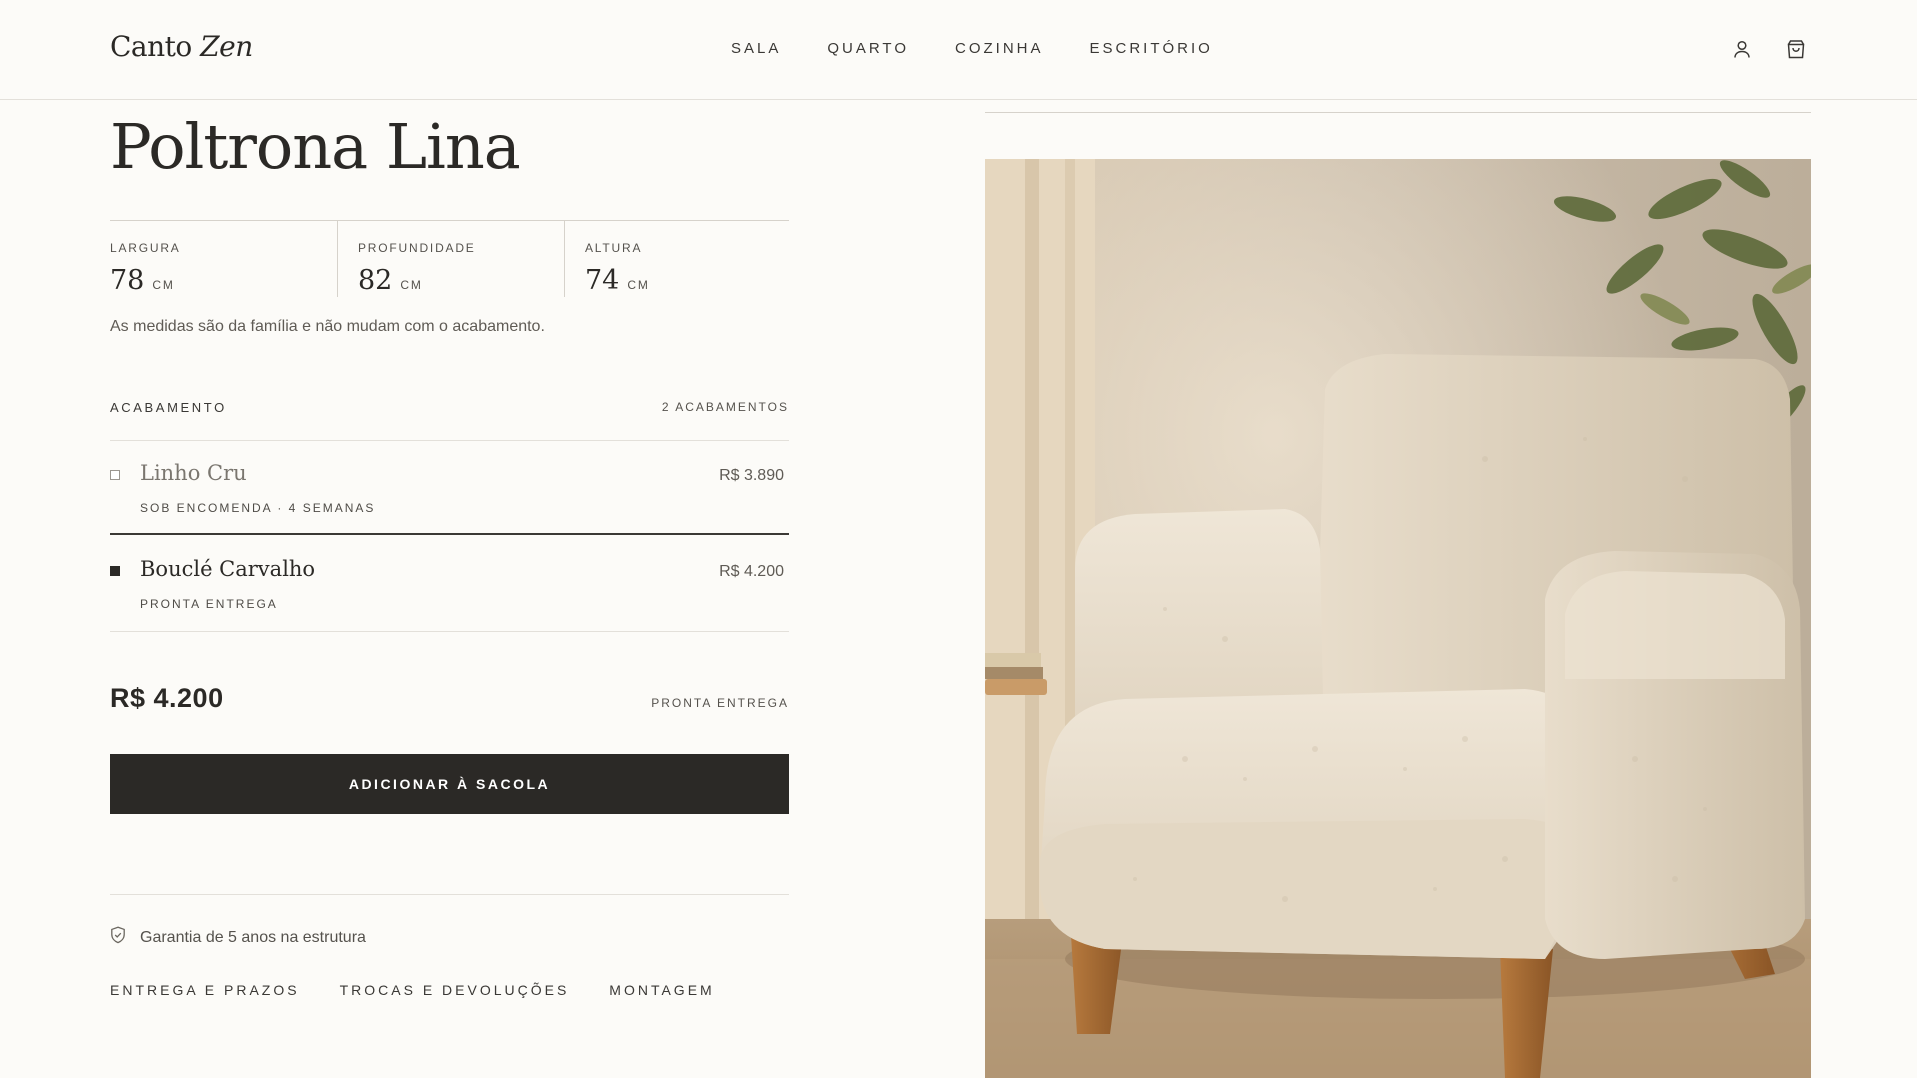 The width and height of the screenshot is (1917, 1078). Describe the element at coordinates (999, 48) in the screenshot. I see `nav-item-cozinha: COZINHA` at that location.